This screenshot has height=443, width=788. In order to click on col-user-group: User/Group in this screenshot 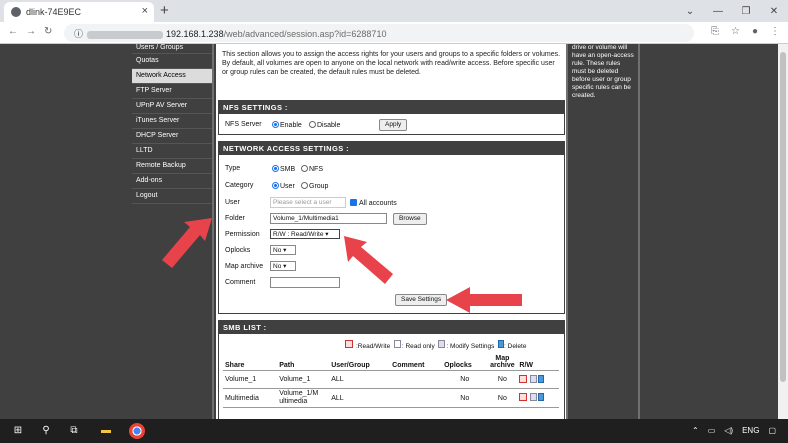, I will do `click(360, 362)`.